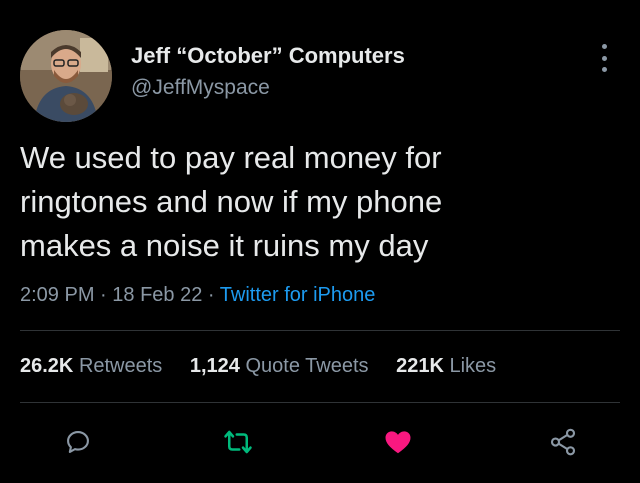 The height and width of the screenshot is (483, 640). What do you see at coordinates (47, 366) in the screenshot?
I see `retweets-count: 26.2K` at bounding box center [47, 366].